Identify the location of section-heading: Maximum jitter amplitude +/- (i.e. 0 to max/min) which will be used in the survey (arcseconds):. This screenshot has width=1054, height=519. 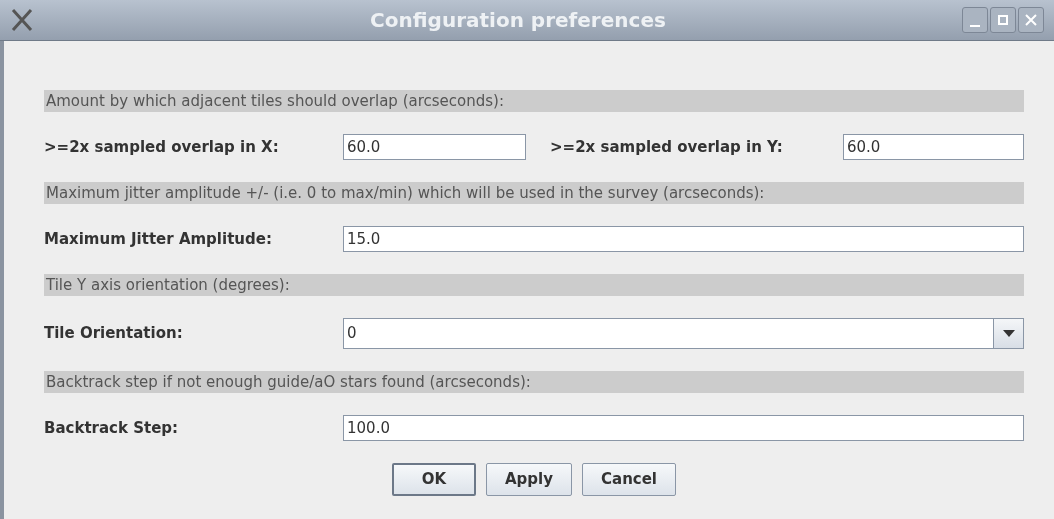
(534, 193).